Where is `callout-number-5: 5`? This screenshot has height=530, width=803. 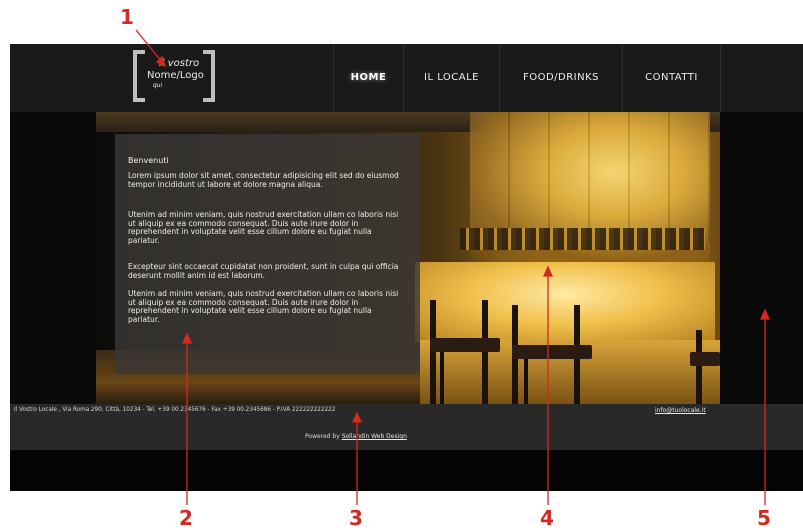 callout-number-5: 5 is located at coordinates (764, 518).